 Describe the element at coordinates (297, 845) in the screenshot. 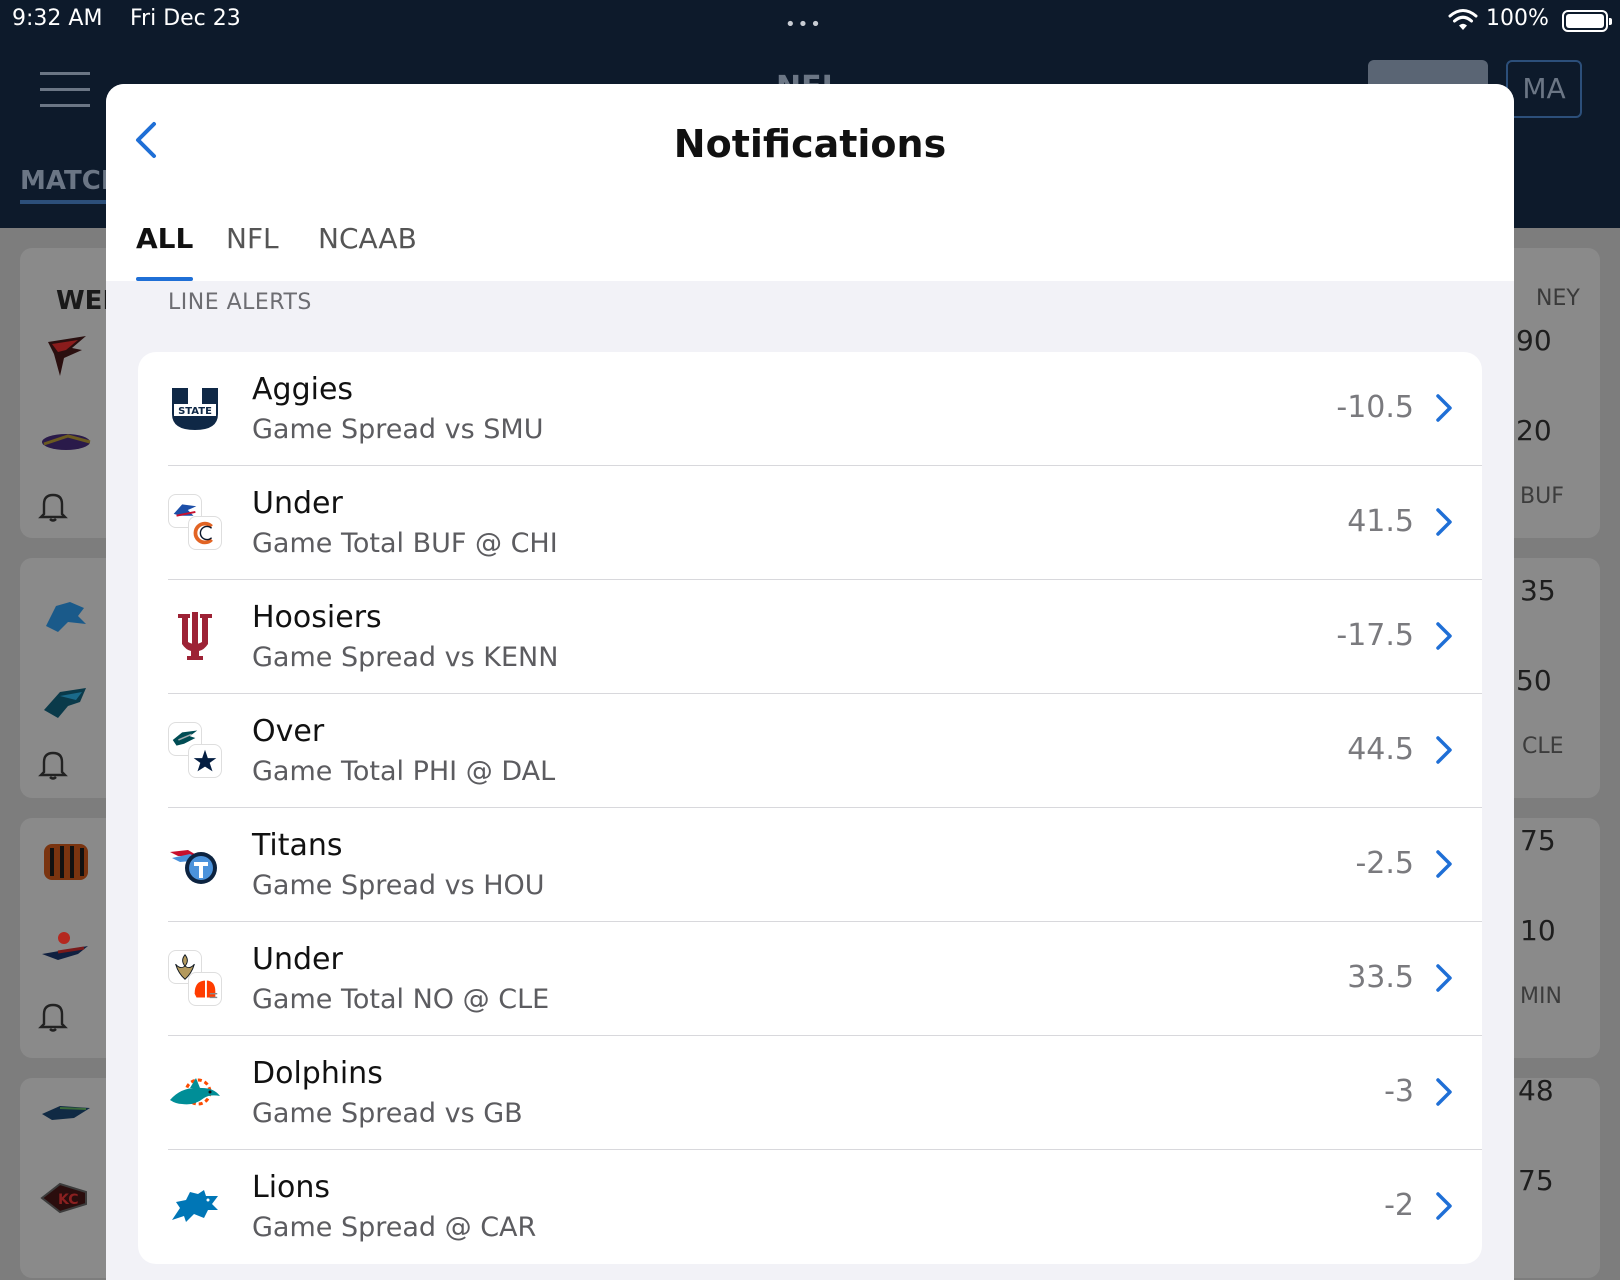

I see `alert-title: Titans` at that location.